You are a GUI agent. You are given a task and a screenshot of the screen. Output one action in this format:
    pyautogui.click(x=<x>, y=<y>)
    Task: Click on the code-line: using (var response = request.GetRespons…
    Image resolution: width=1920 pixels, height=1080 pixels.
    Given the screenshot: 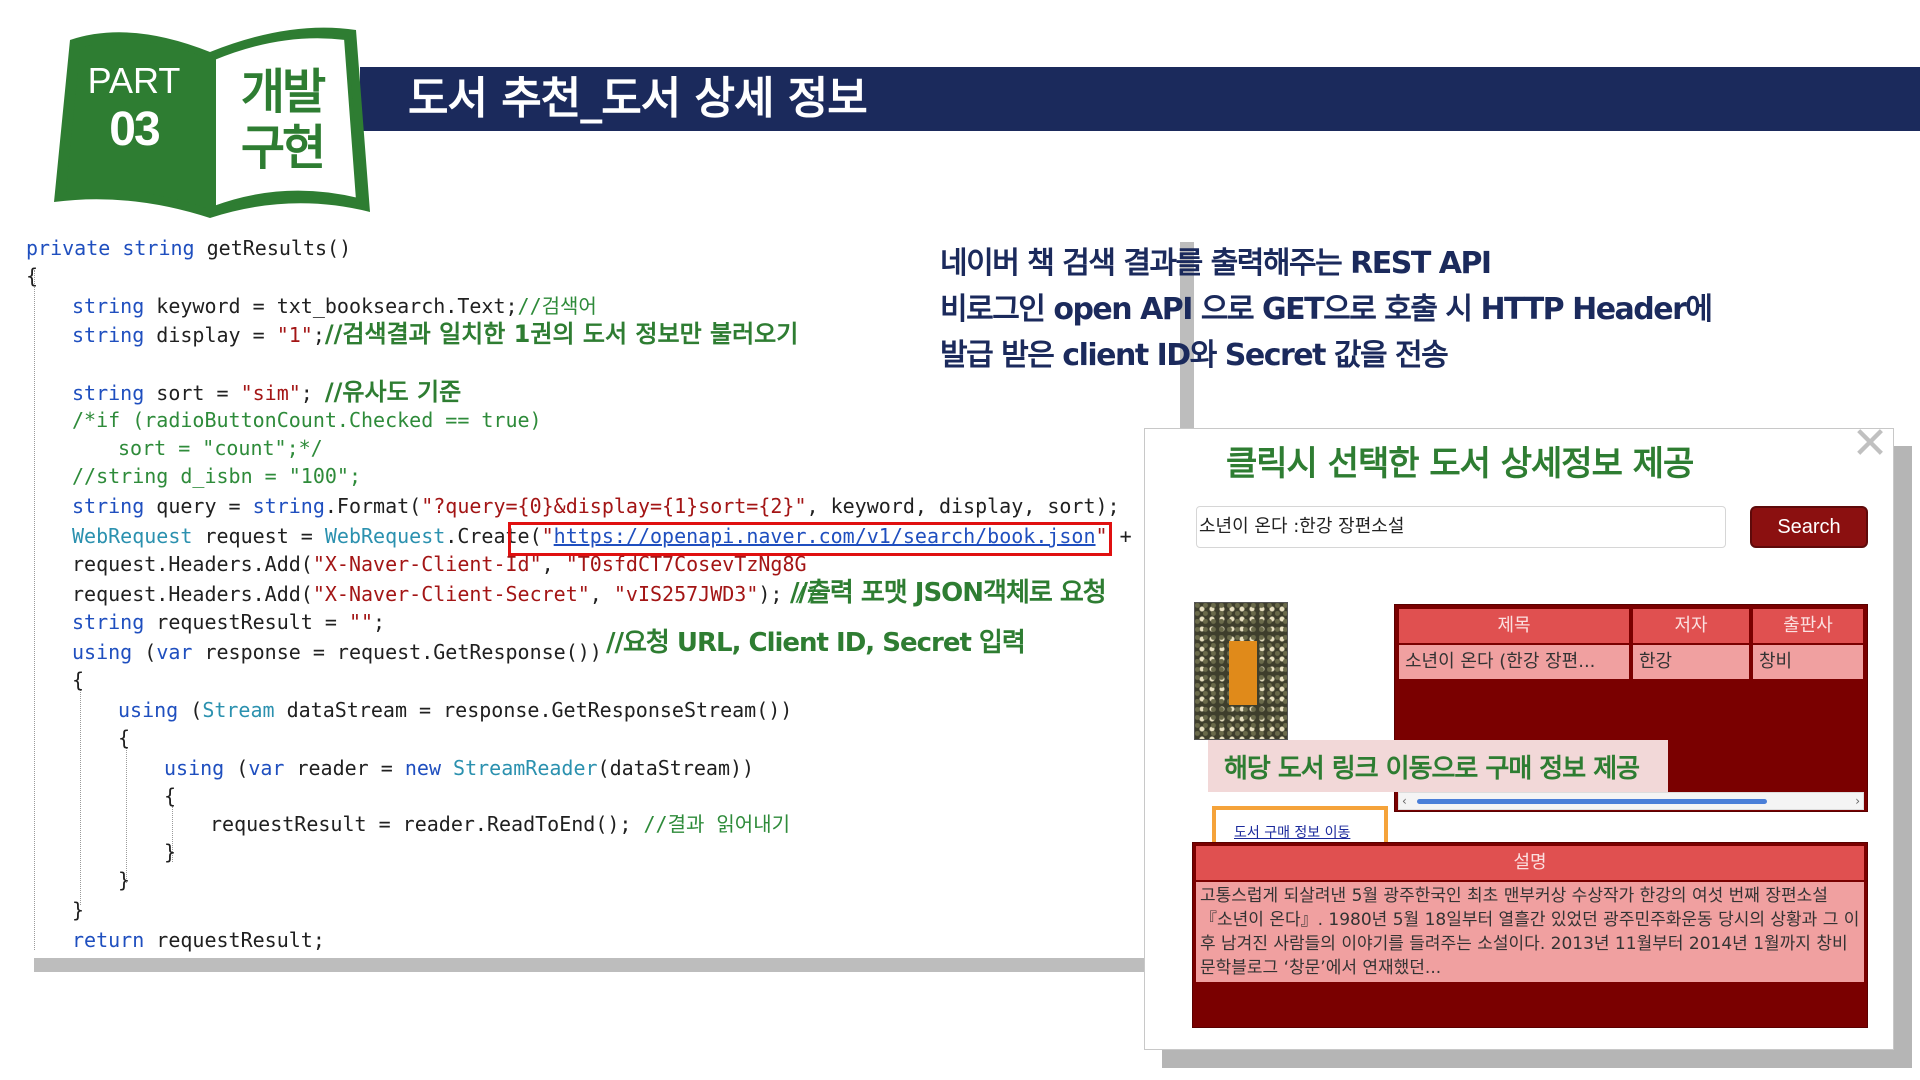 What is the action you would take?
    pyautogui.click(x=337, y=652)
    